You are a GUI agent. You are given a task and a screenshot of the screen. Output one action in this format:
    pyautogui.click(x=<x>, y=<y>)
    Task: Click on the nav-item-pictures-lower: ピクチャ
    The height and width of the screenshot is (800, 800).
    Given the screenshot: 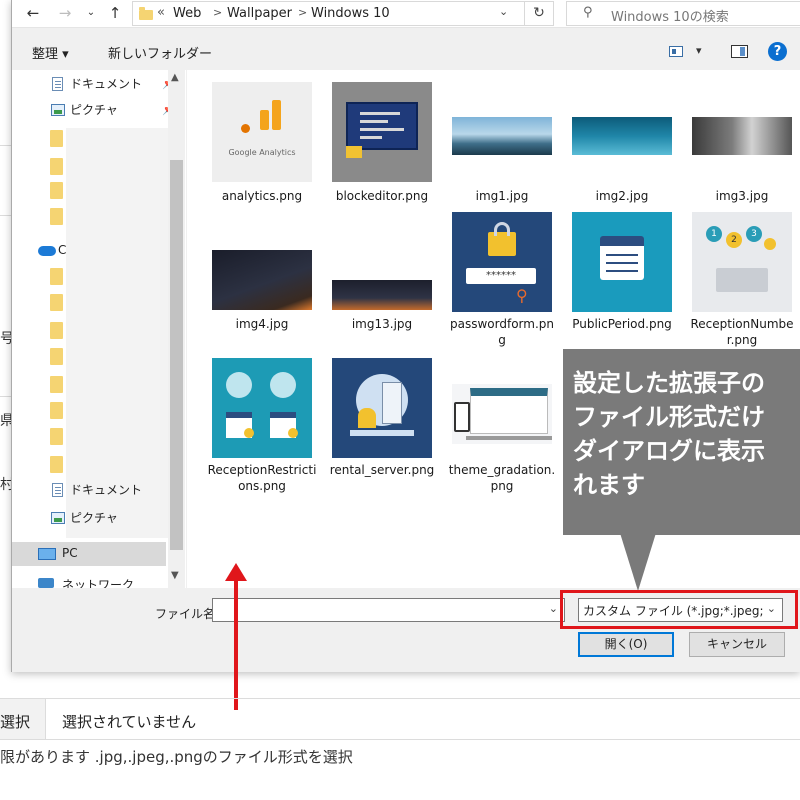 What is the action you would take?
    pyautogui.click(x=108, y=518)
    